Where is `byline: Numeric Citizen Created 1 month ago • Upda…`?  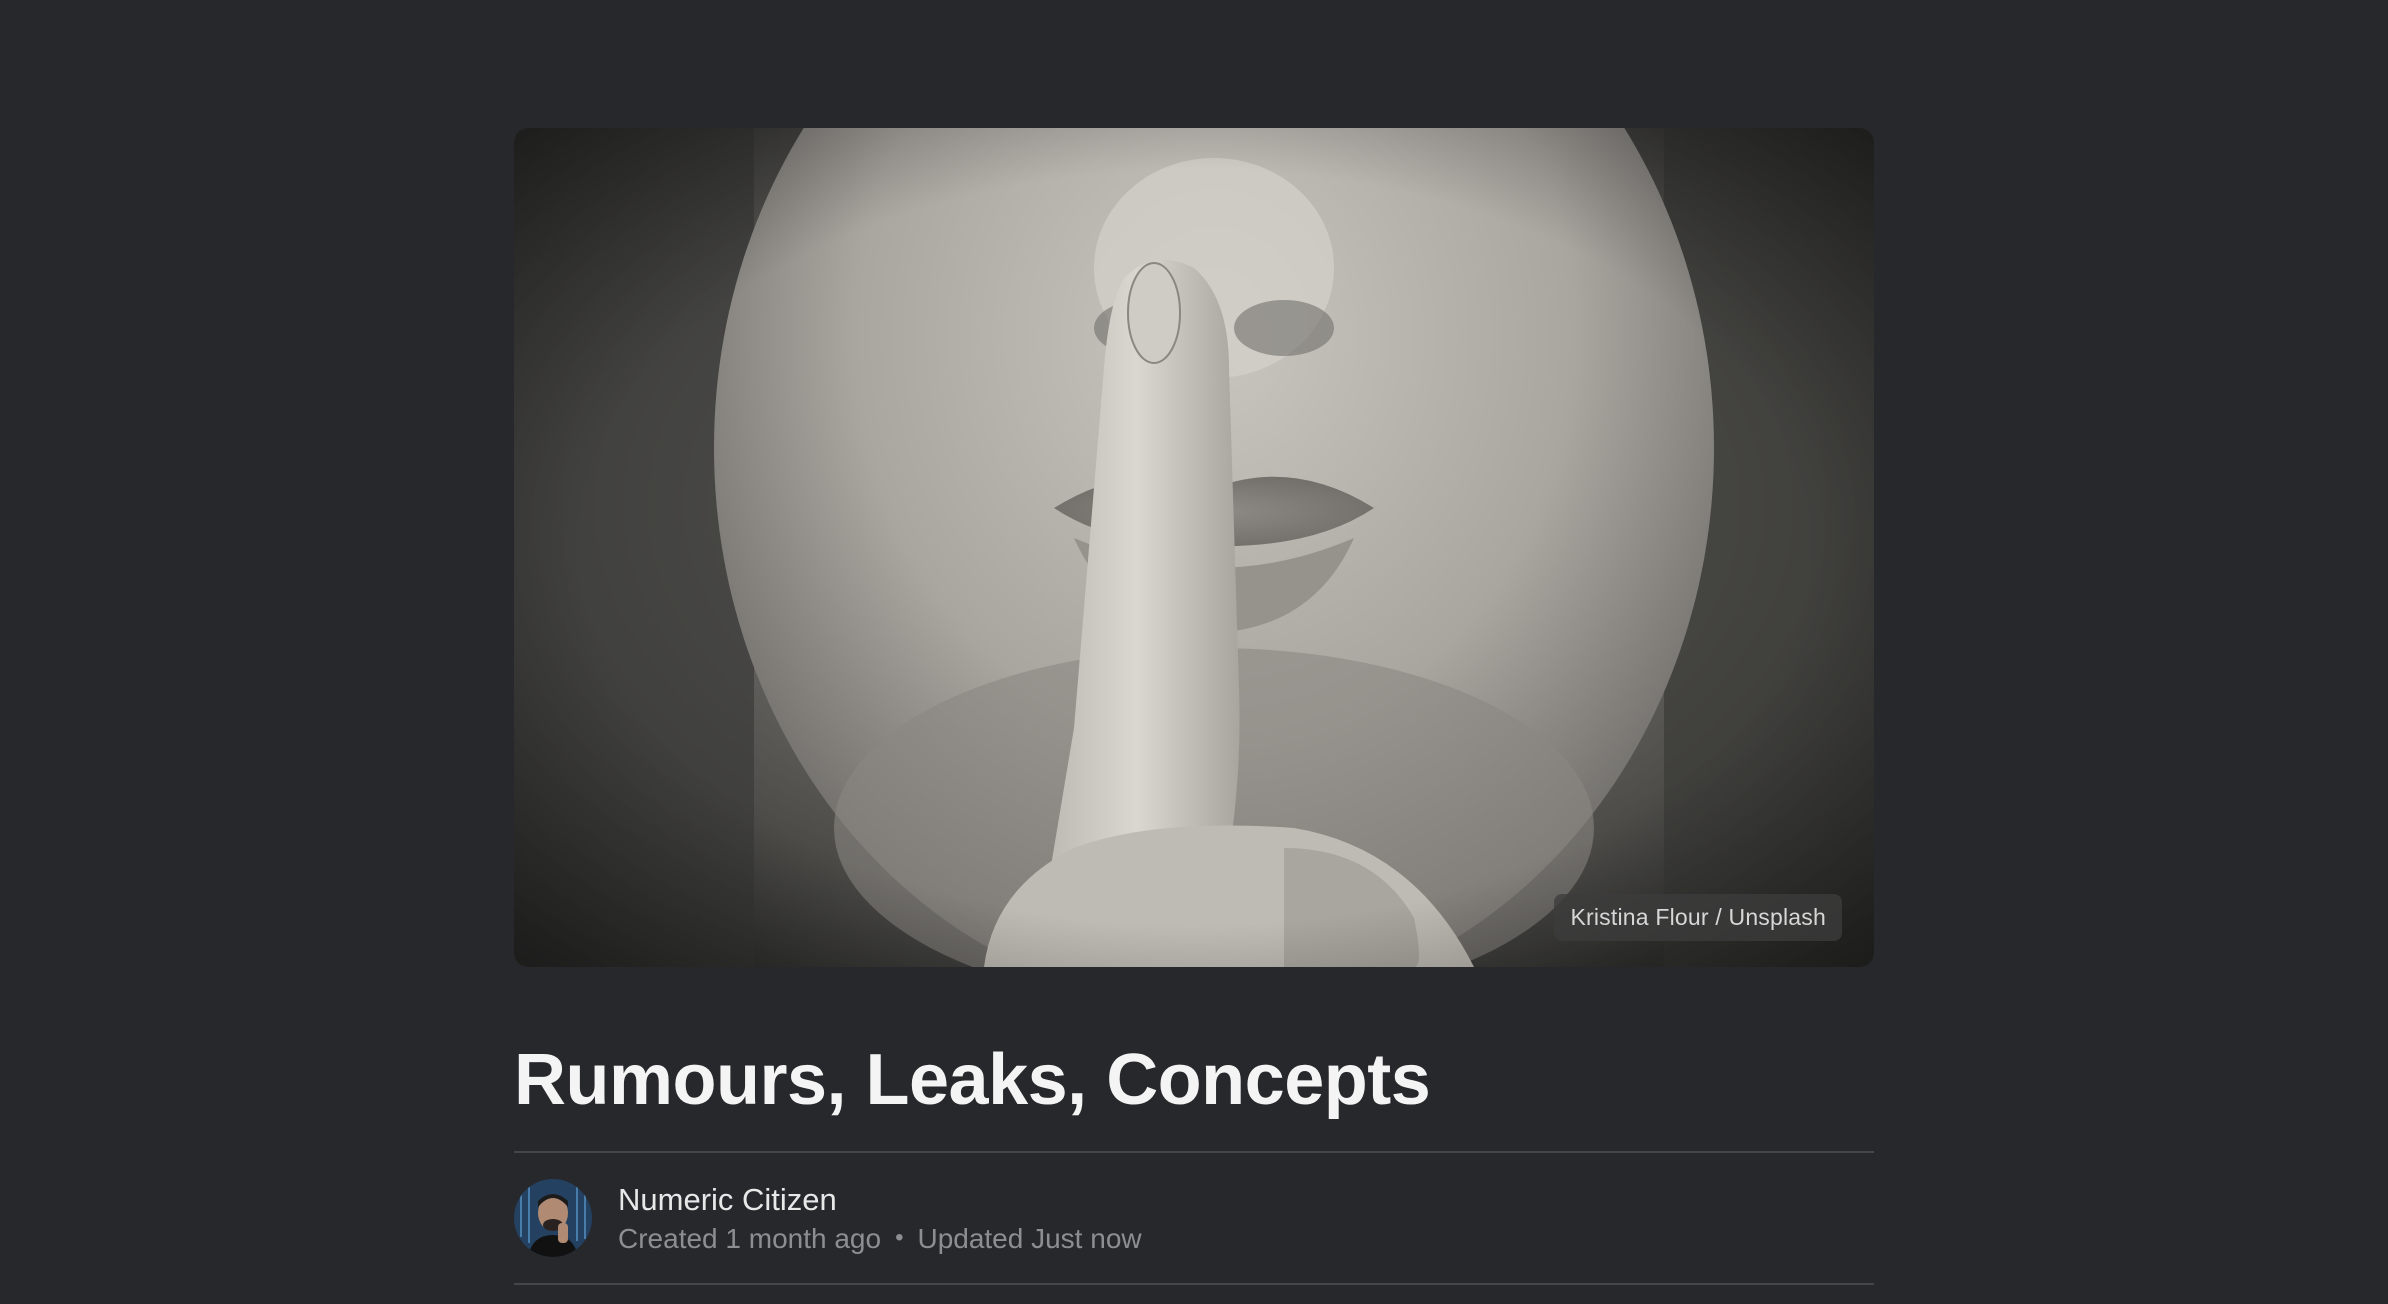
byline: Numeric Citizen Created 1 month ago • Upda… is located at coordinates (1194, 1218).